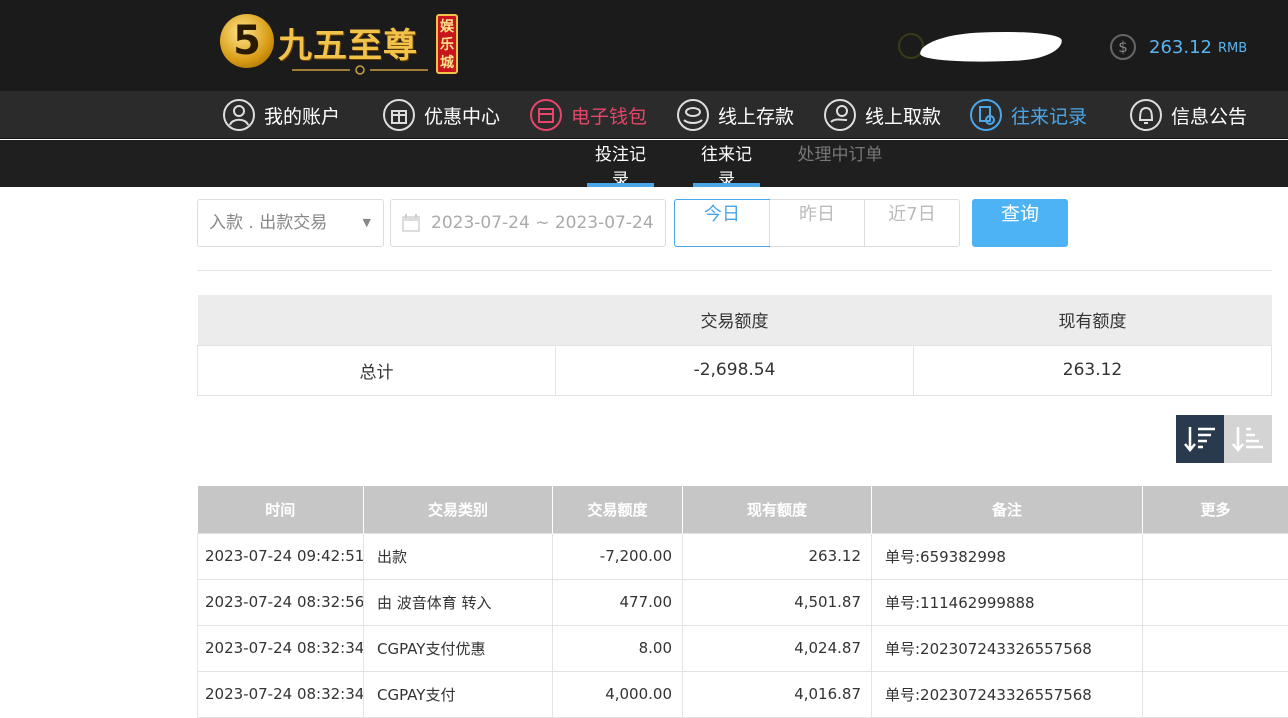 The height and width of the screenshot is (718, 1288). I want to click on nav-label: 线上取款, so click(903, 115).